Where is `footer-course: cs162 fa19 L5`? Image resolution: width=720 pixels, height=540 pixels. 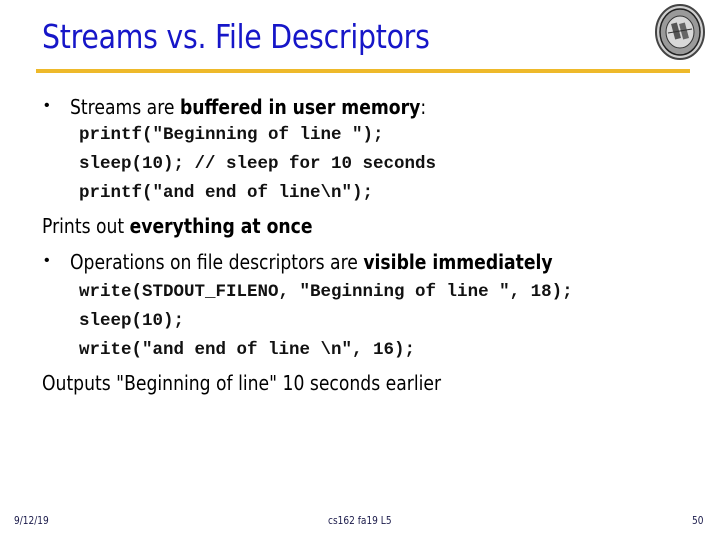
footer-course: cs162 fa19 L5 is located at coordinates (360, 520).